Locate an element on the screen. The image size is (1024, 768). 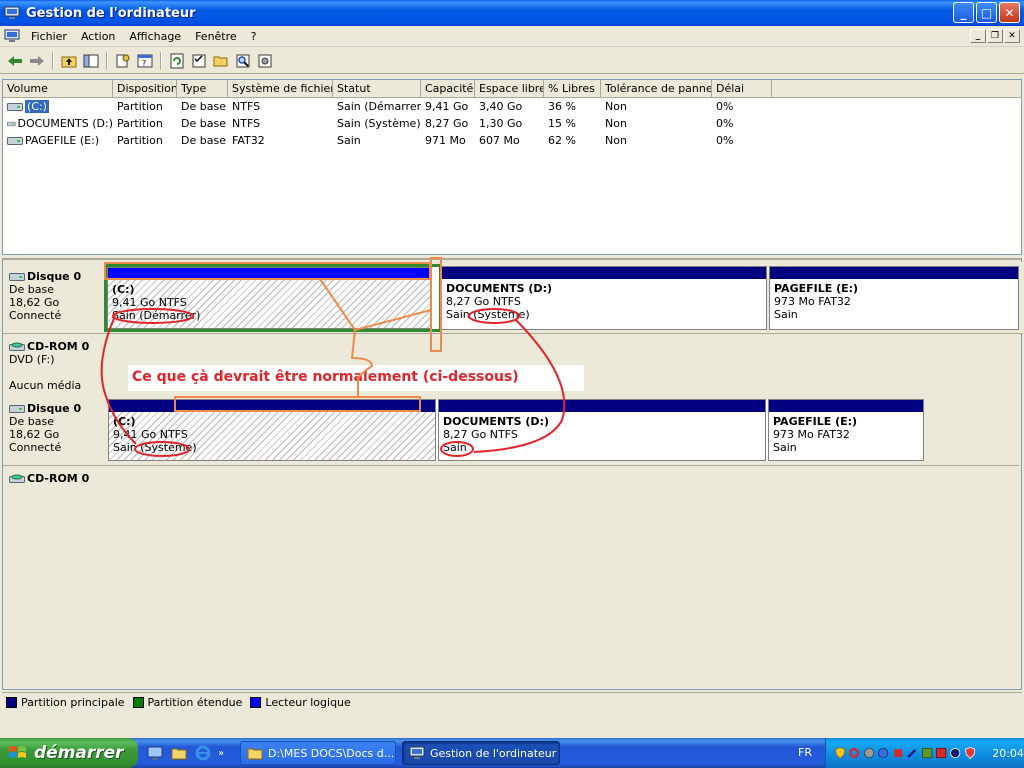
partition-c-expected: (C:) 9,41 Go NTFS Sain (Système) is located at coordinates (272, 430).